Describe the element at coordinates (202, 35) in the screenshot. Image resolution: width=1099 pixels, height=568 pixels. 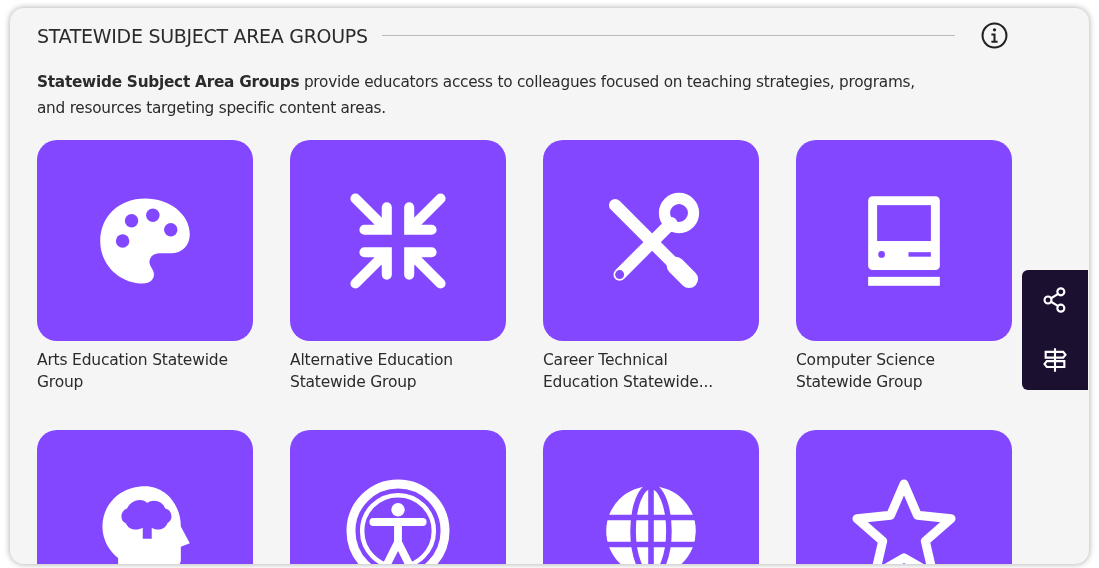
I see `section-title: STATEWIDE SUBJECT AREA GROUPS` at that location.